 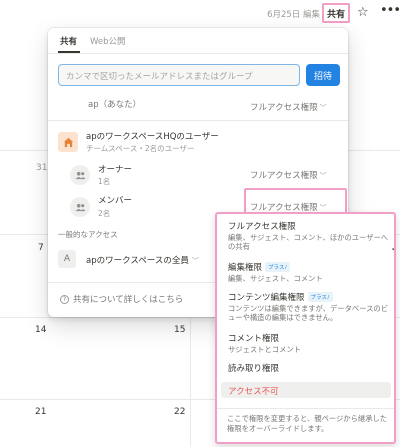 I want to click on calendar-day-number: 15, so click(x=180, y=330).